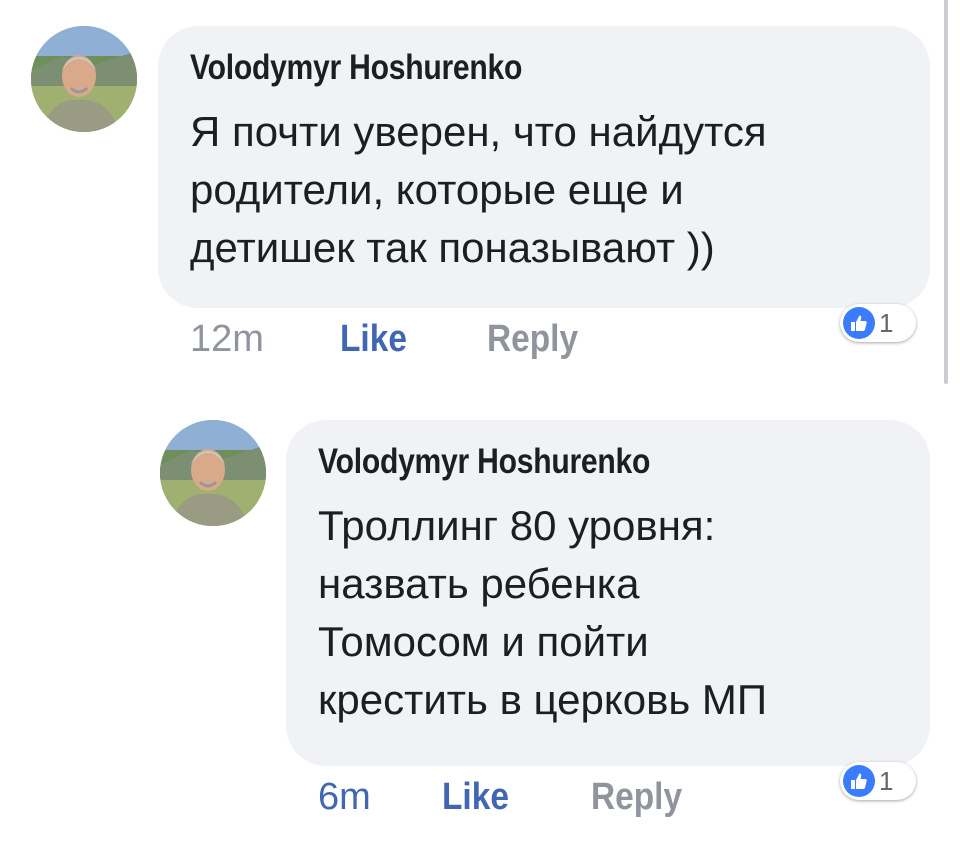  What do you see at coordinates (475, 797) in the screenshot?
I see `like-button: Like` at bounding box center [475, 797].